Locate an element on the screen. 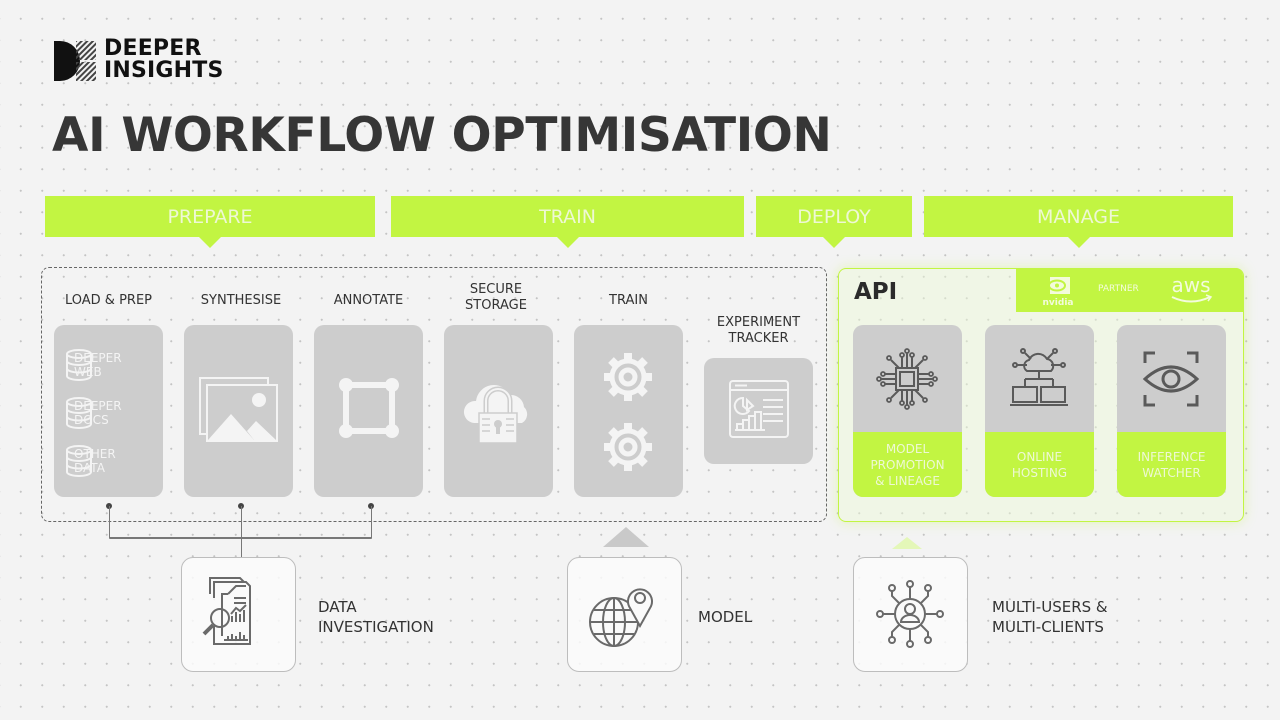 This screenshot has height=720, width=1280. svg-text: nvidia is located at coordinates (1058, 303).